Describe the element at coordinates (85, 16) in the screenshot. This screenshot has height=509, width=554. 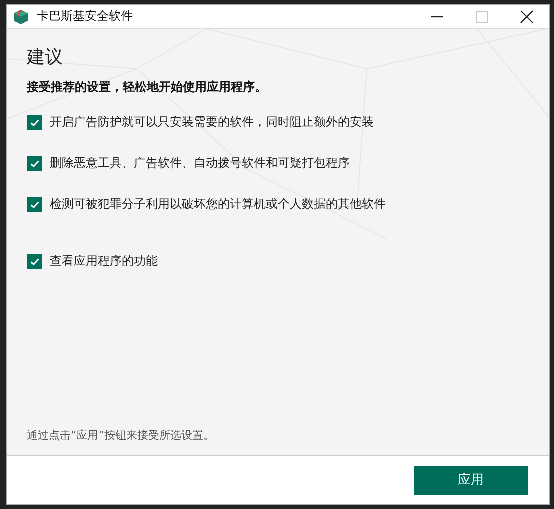
I see `window-title: 卡巴斯基安全软件` at that location.